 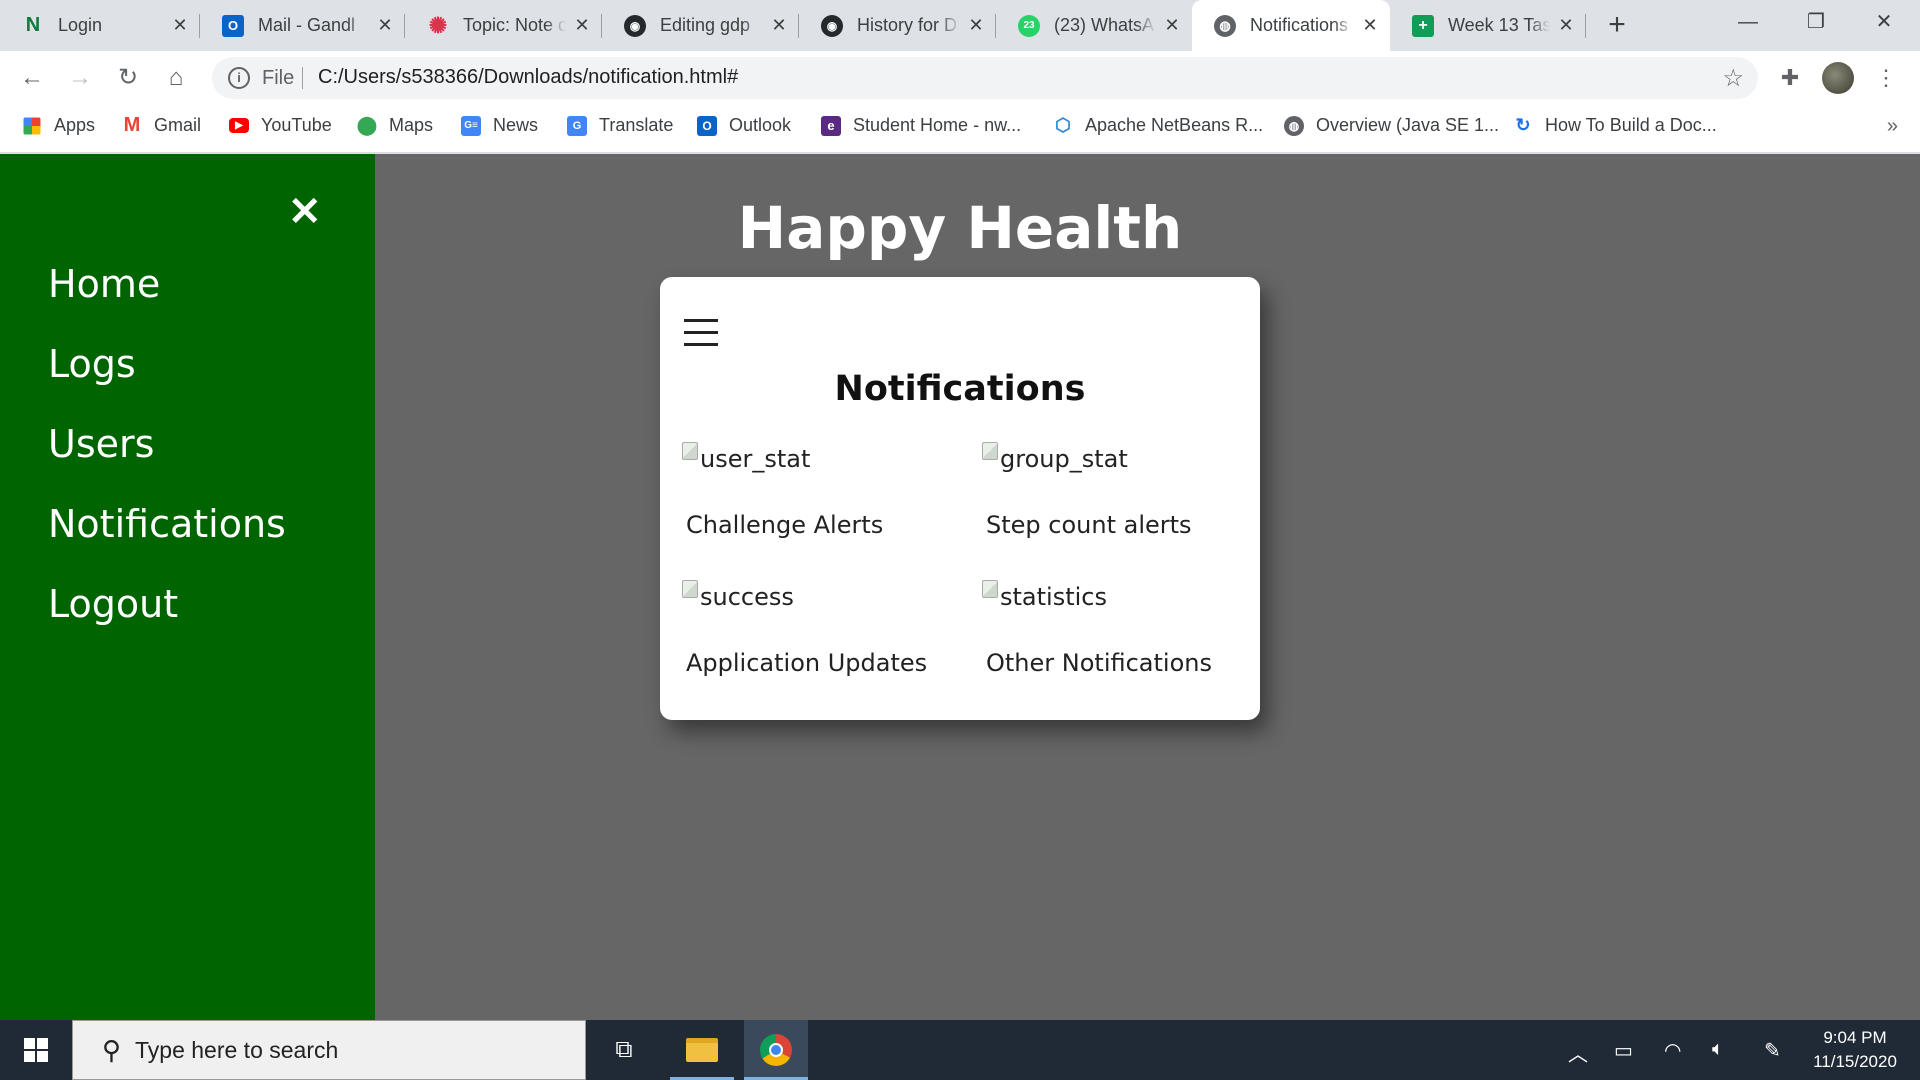 What do you see at coordinates (176, 78) in the screenshot?
I see `home-icon: ⌂` at bounding box center [176, 78].